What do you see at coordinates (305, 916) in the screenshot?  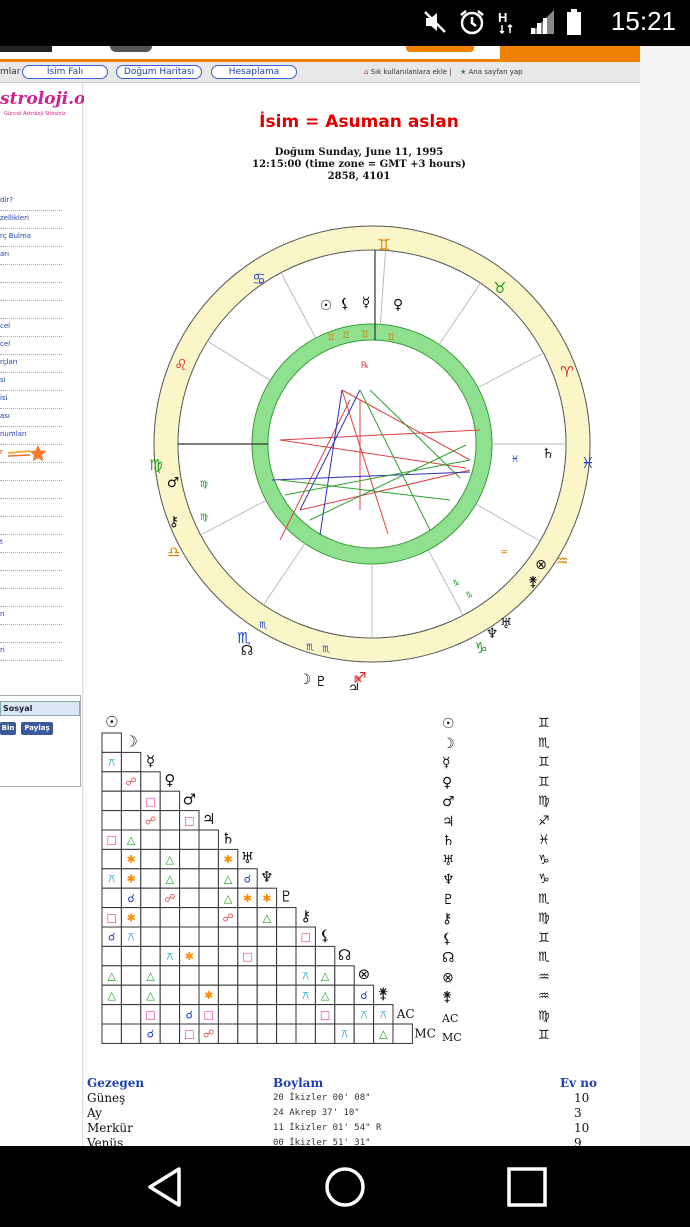 I see `grid-planet-label: ⚷` at bounding box center [305, 916].